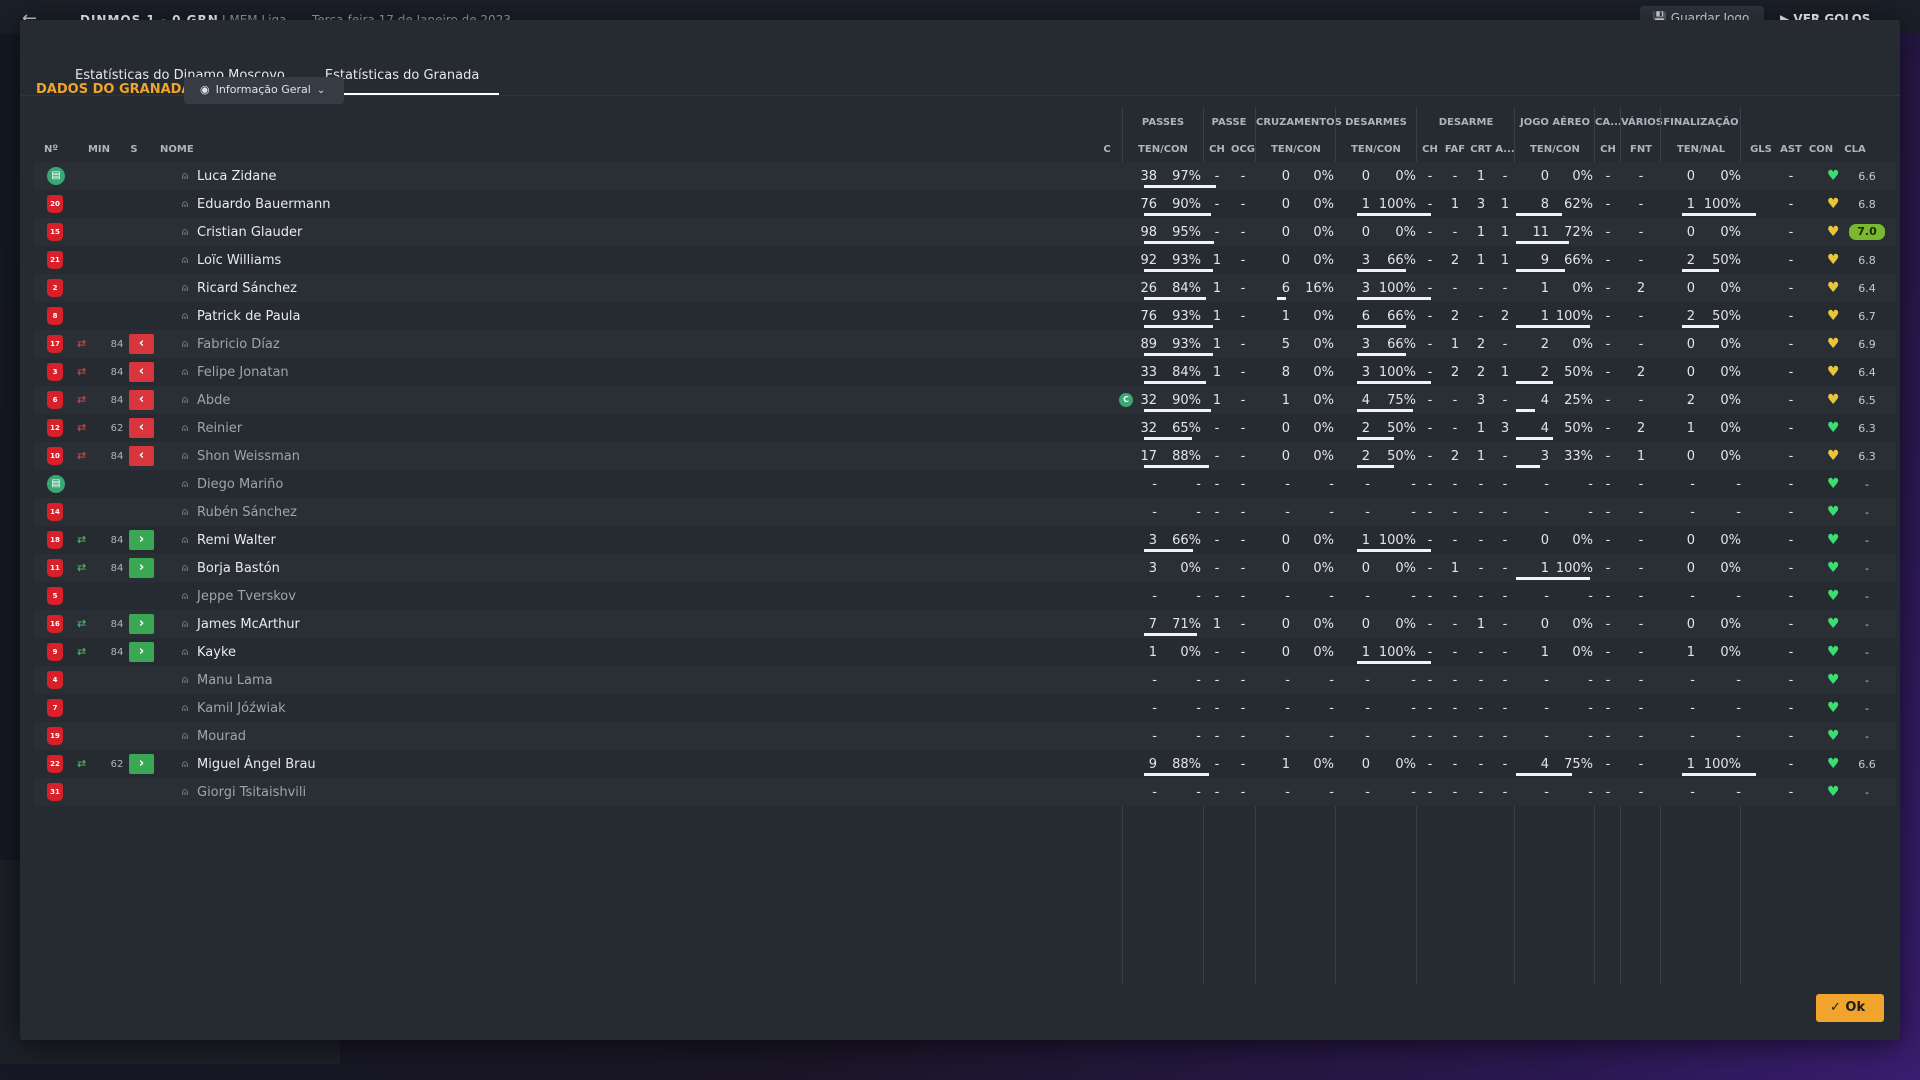  What do you see at coordinates (236, 176) in the screenshot?
I see `player-name: Luca Zidane` at bounding box center [236, 176].